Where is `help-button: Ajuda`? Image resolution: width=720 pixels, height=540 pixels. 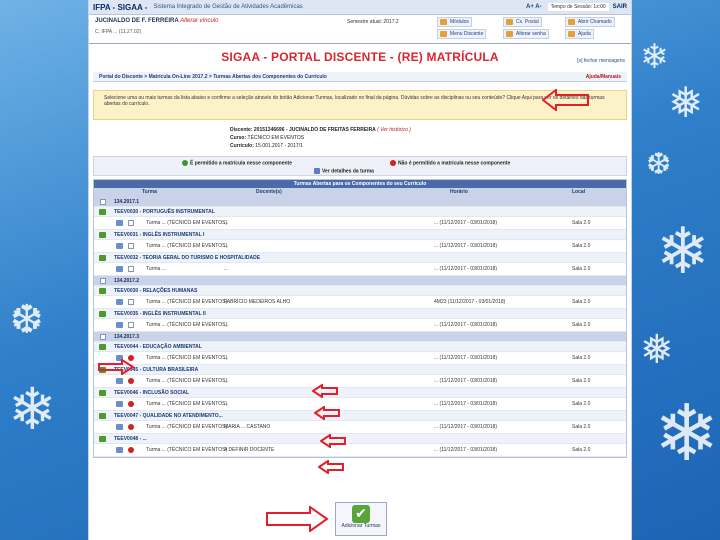
help-button: Ajuda is located at coordinates (579, 34).